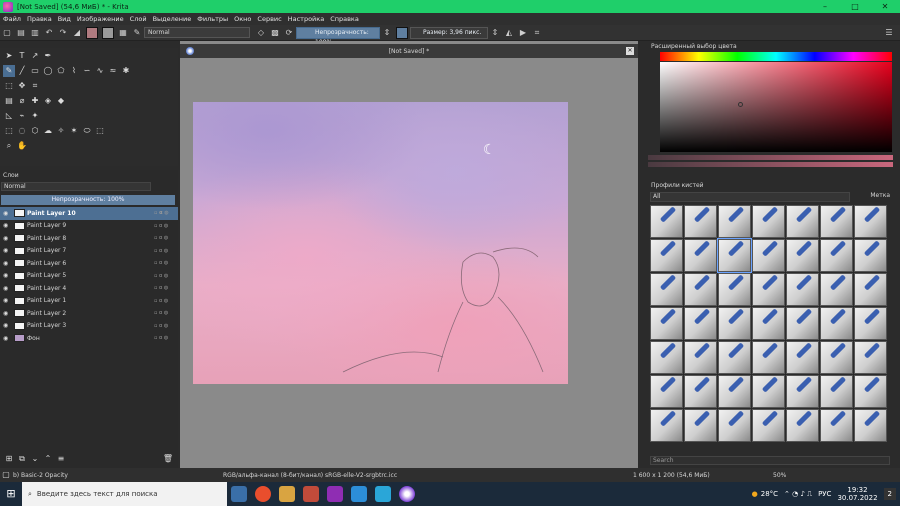 The width and height of the screenshot is (900, 506). I want to click on minimize-button: –, so click(825, 6).